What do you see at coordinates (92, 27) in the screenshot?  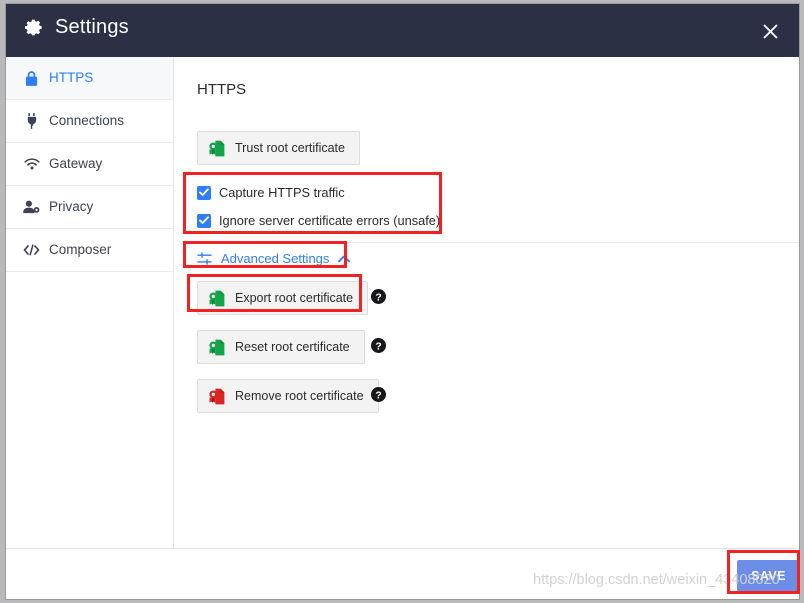 I see `window-title: Settings` at bounding box center [92, 27].